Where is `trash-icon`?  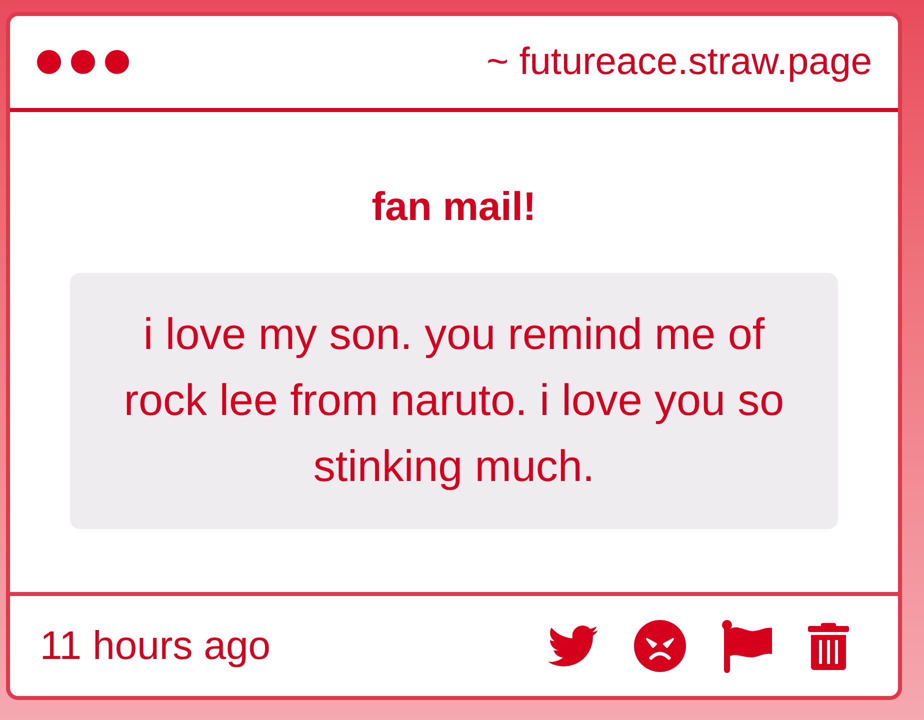
trash-icon is located at coordinates (828, 646).